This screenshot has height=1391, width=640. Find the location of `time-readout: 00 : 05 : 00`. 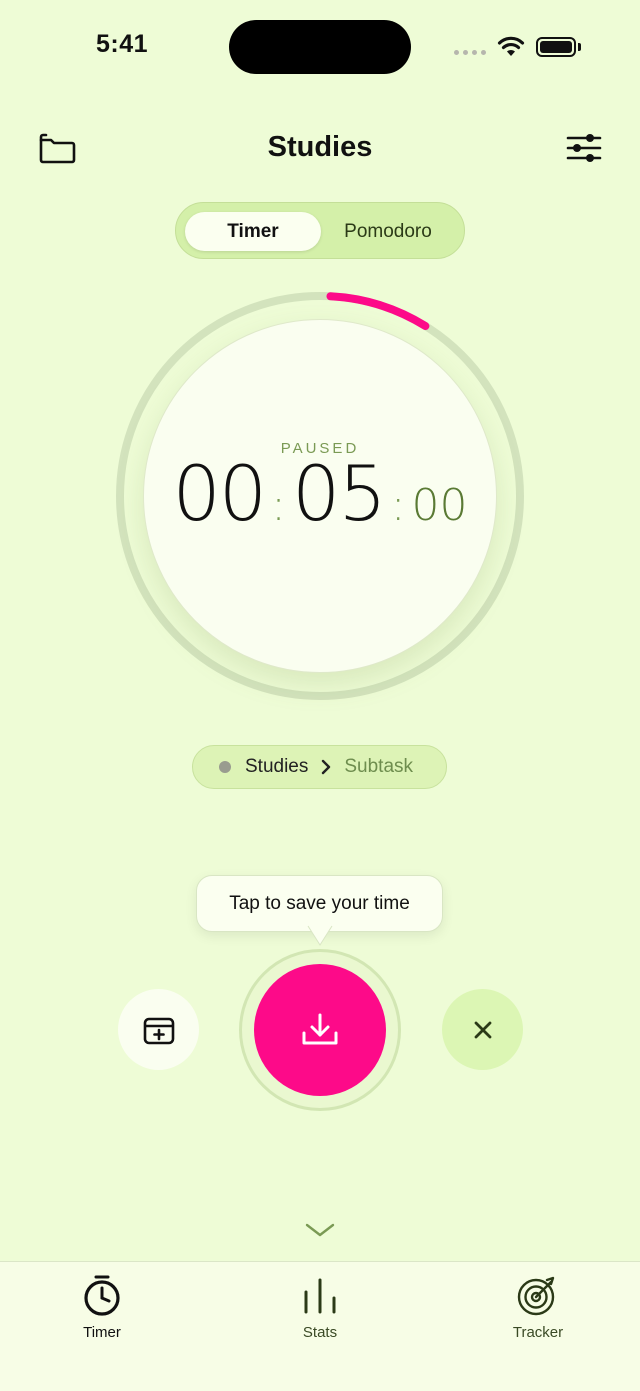

time-readout: 00 : 05 : 00 is located at coordinates (320, 494).